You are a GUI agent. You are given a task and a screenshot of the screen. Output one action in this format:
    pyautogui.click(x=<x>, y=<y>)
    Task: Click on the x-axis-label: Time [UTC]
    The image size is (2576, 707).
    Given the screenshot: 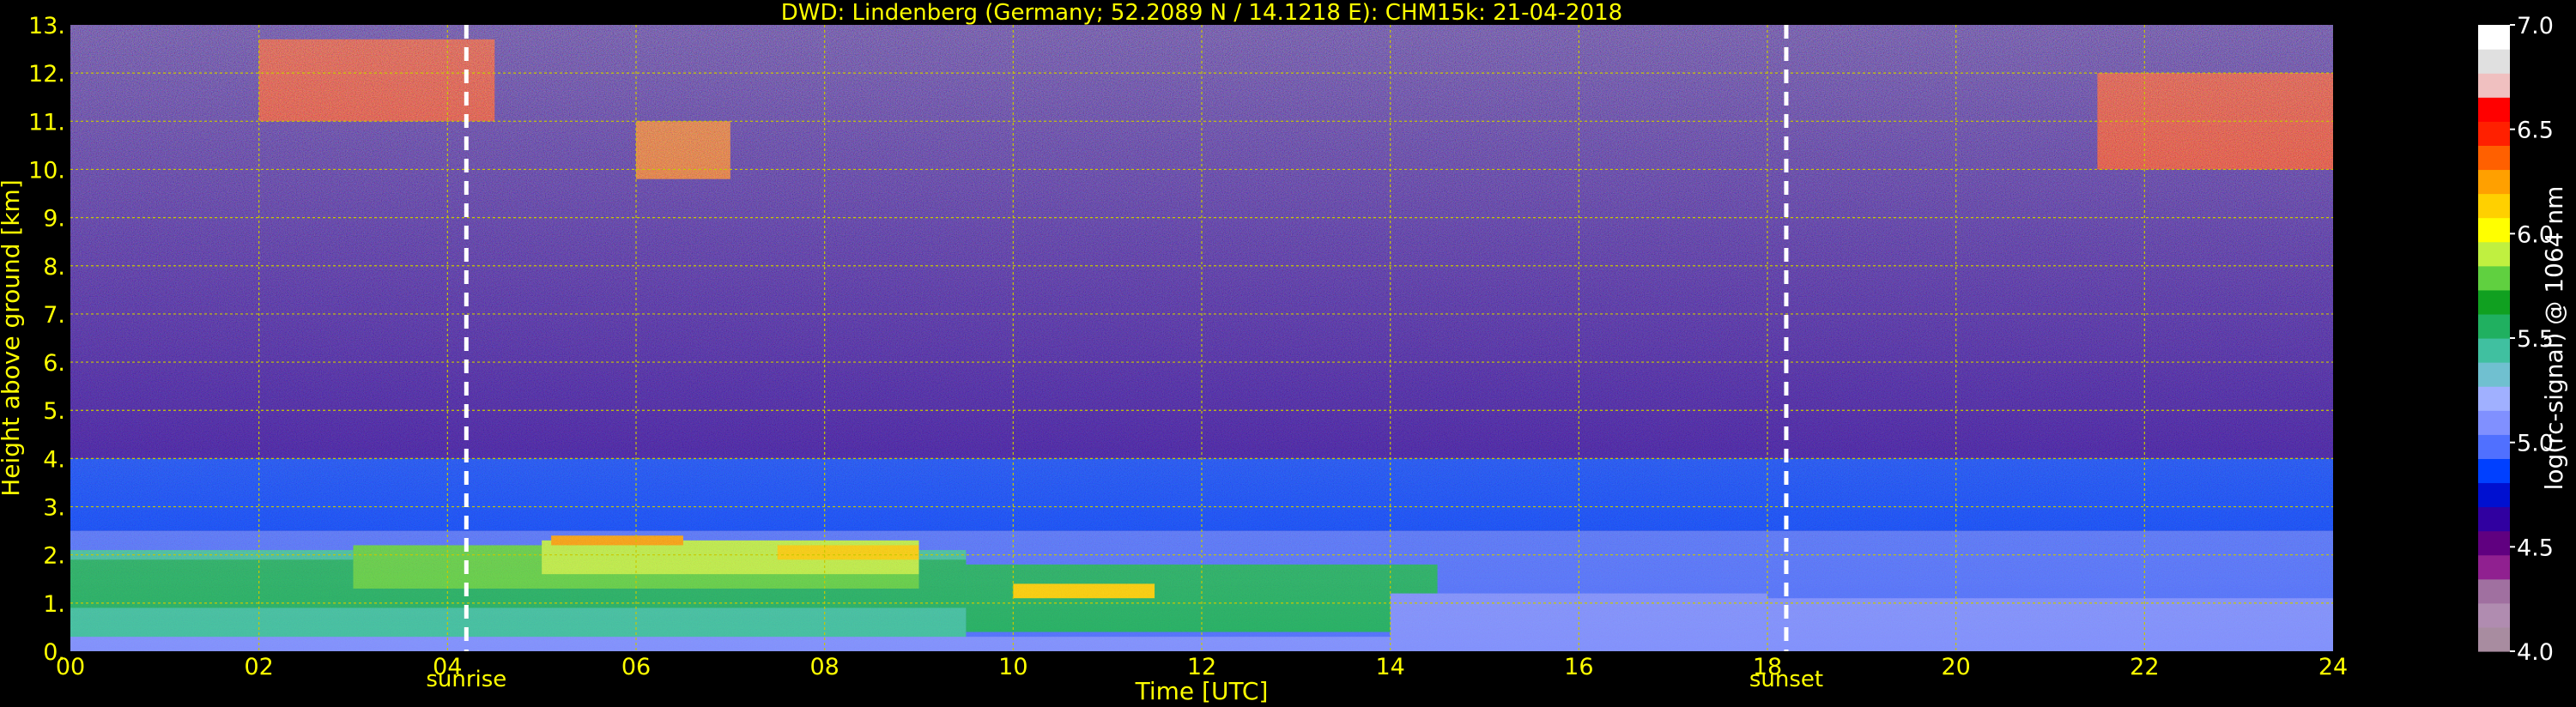 What is the action you would take?
    pyautogui.click(x=1202, y=691)
    